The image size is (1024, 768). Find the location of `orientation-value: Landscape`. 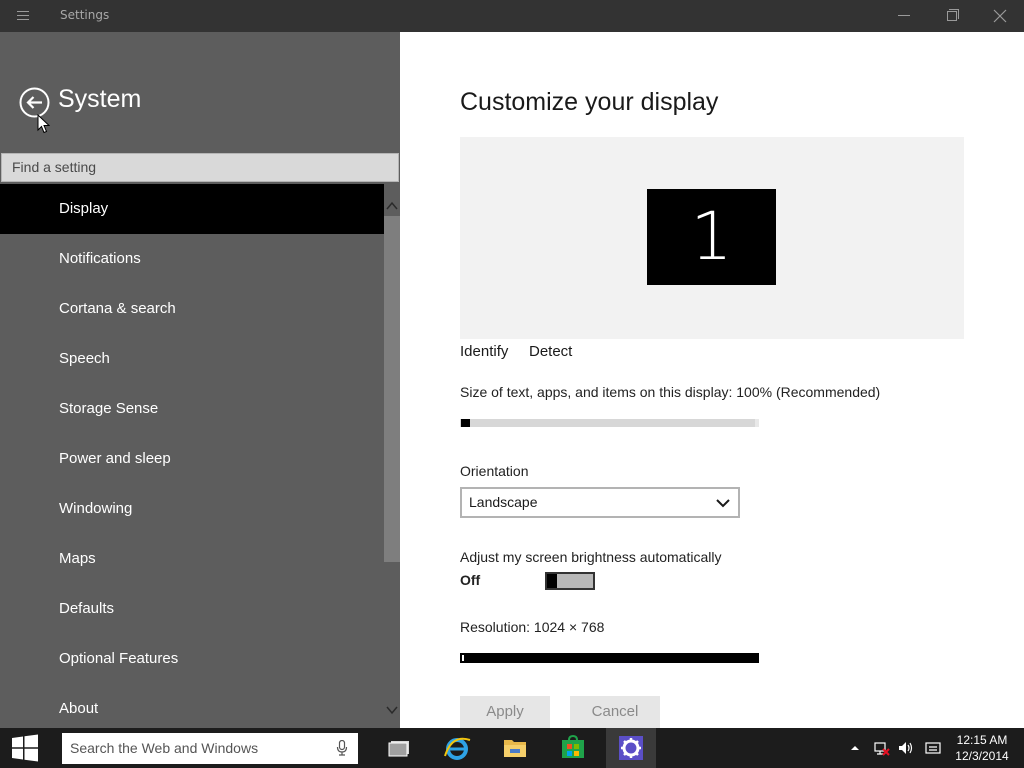

orientation-value: Landscape is located at coordinates (503, 502).